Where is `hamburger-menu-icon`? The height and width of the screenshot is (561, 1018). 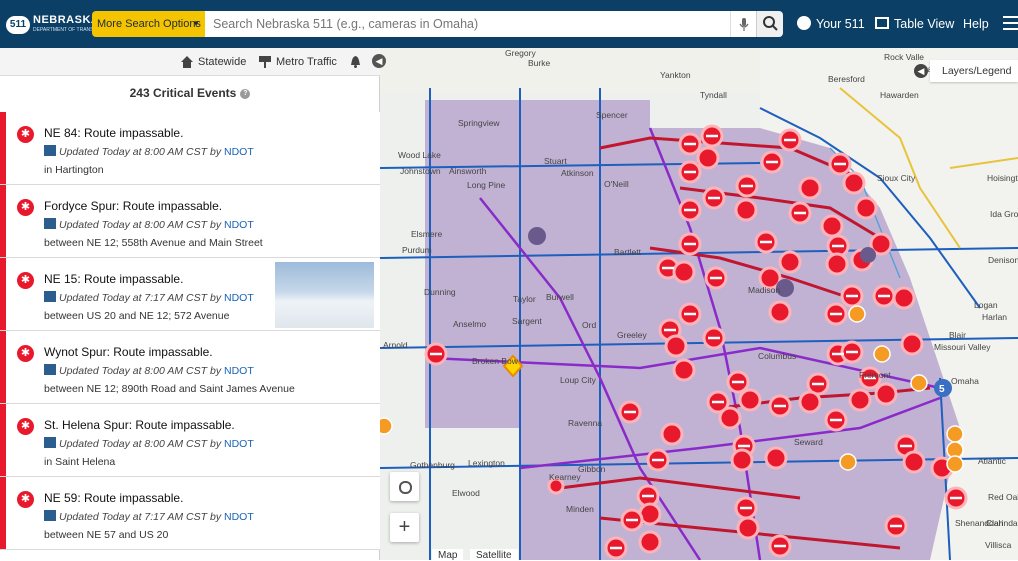 hamburger-menu-icon is located at coordinates (1010, 23).